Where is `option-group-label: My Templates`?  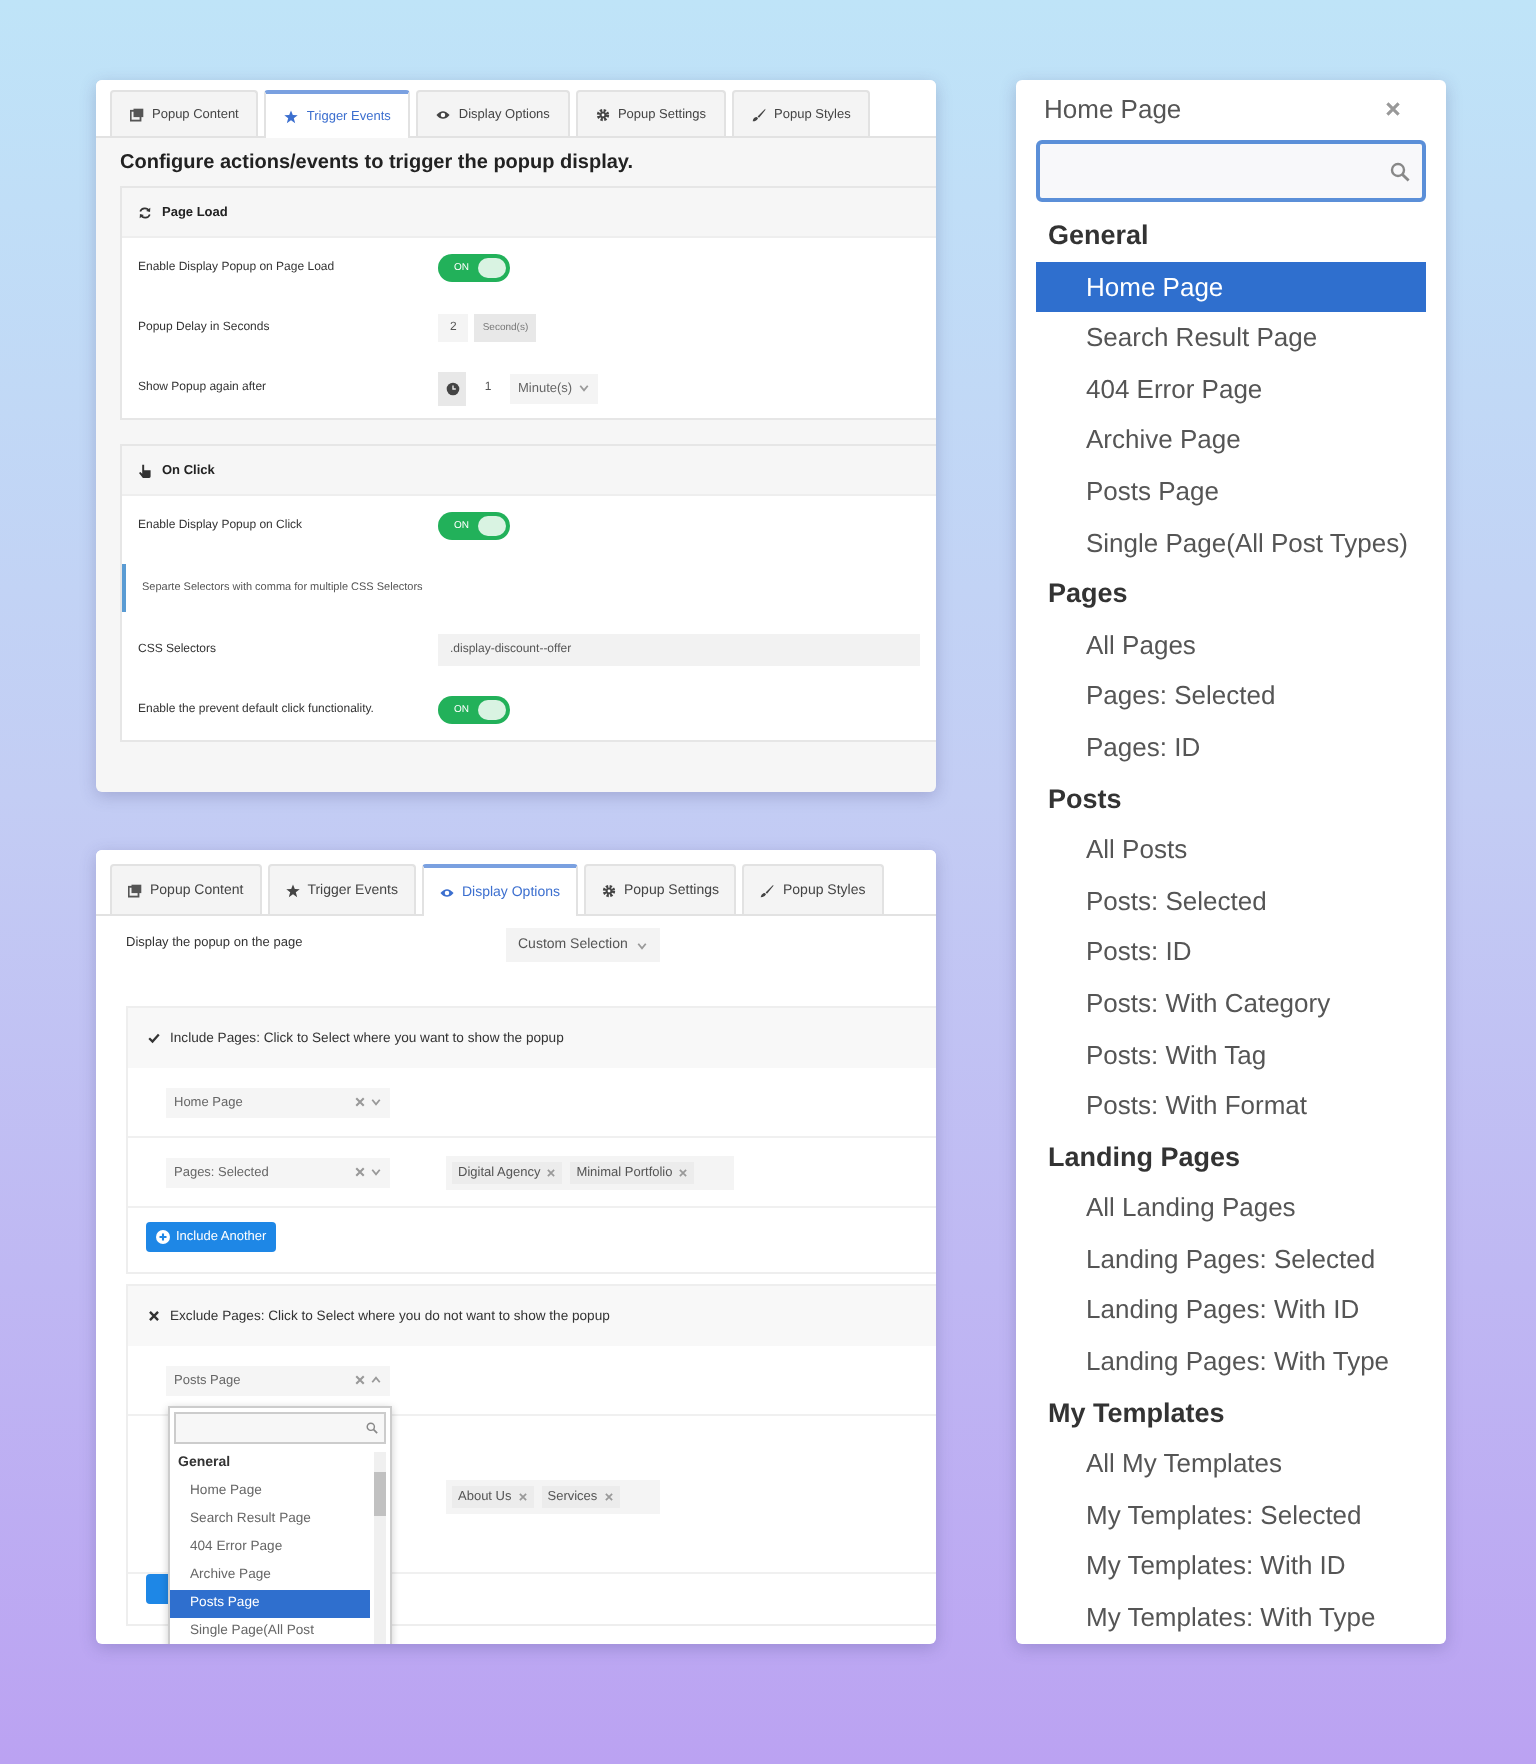
option-group-label: My Templates is located at coordinates (1136, 1413).